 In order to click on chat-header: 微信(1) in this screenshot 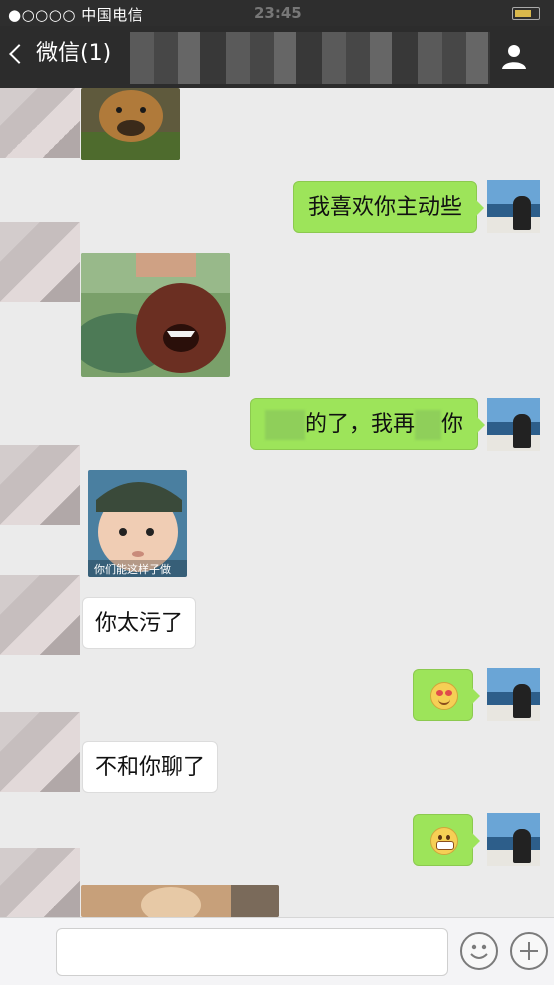, I will do `click(277, 57)`.